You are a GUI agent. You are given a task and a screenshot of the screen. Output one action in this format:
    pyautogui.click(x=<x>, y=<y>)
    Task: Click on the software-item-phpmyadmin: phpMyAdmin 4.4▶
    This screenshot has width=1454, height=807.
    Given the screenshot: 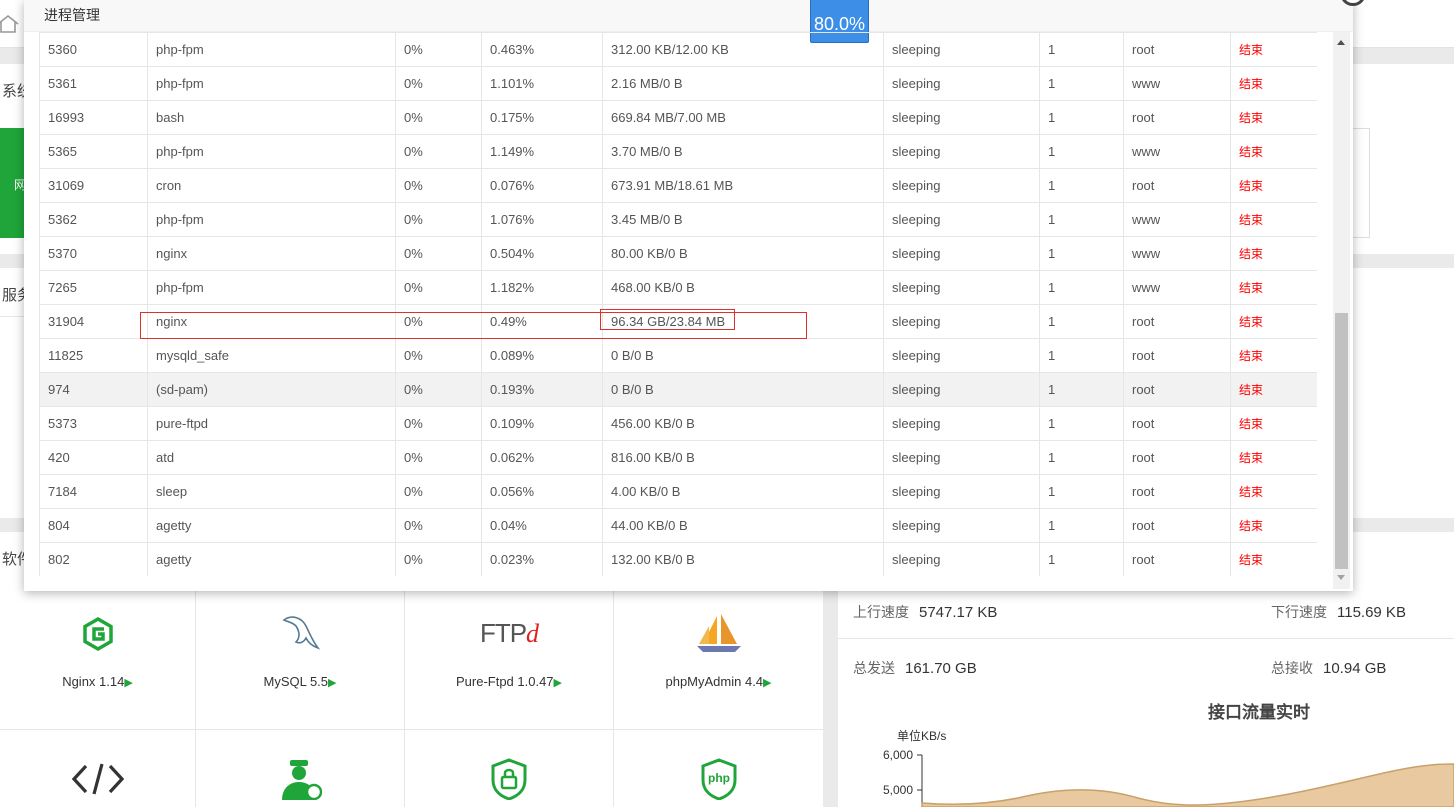 What is the action you would take?
    pyautogui.click(x=718, y=660)
    